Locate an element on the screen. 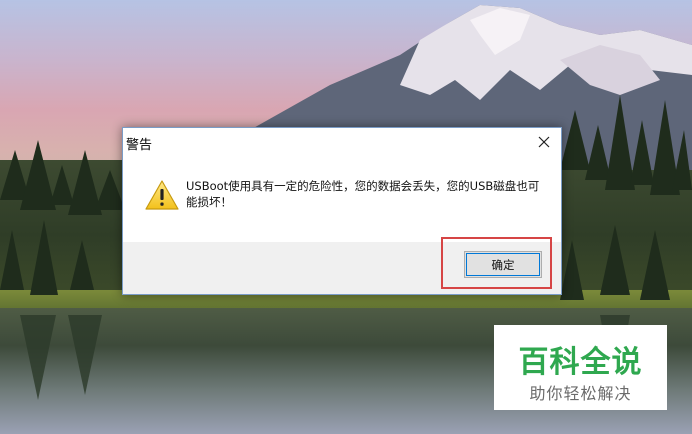  watermark-subtitle: 助你轻松解决 is located at coordinates (580, 393).